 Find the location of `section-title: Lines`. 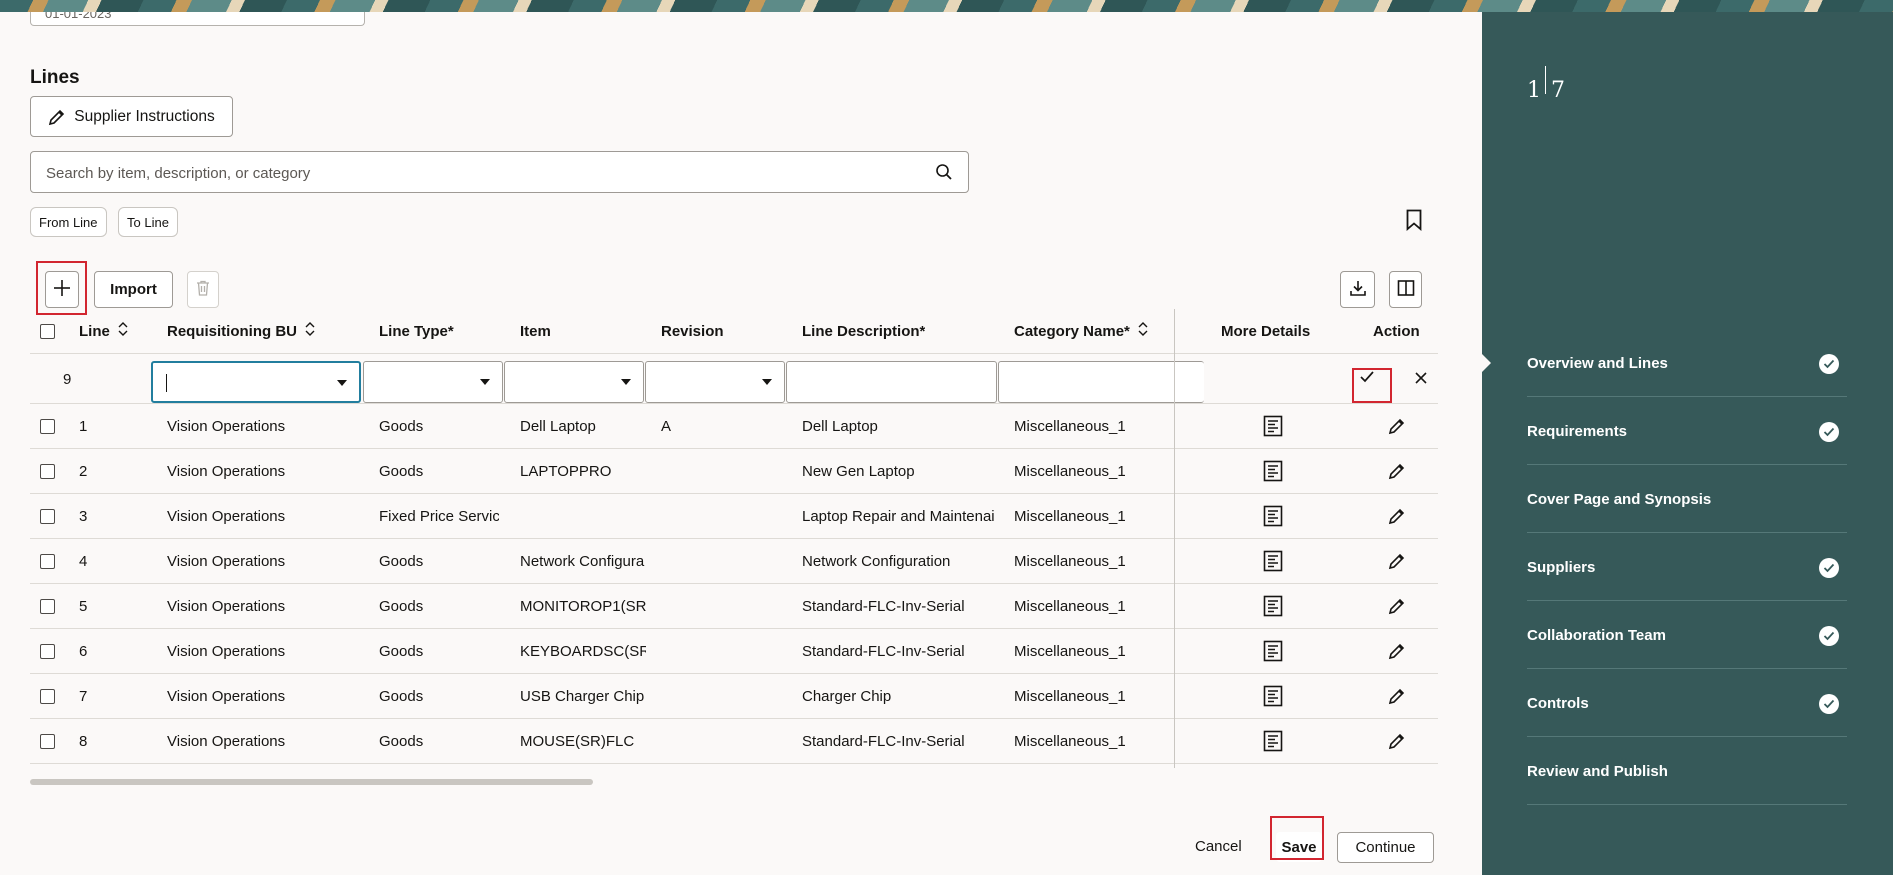

section-title: Lines is located at coordinates (55, 77).